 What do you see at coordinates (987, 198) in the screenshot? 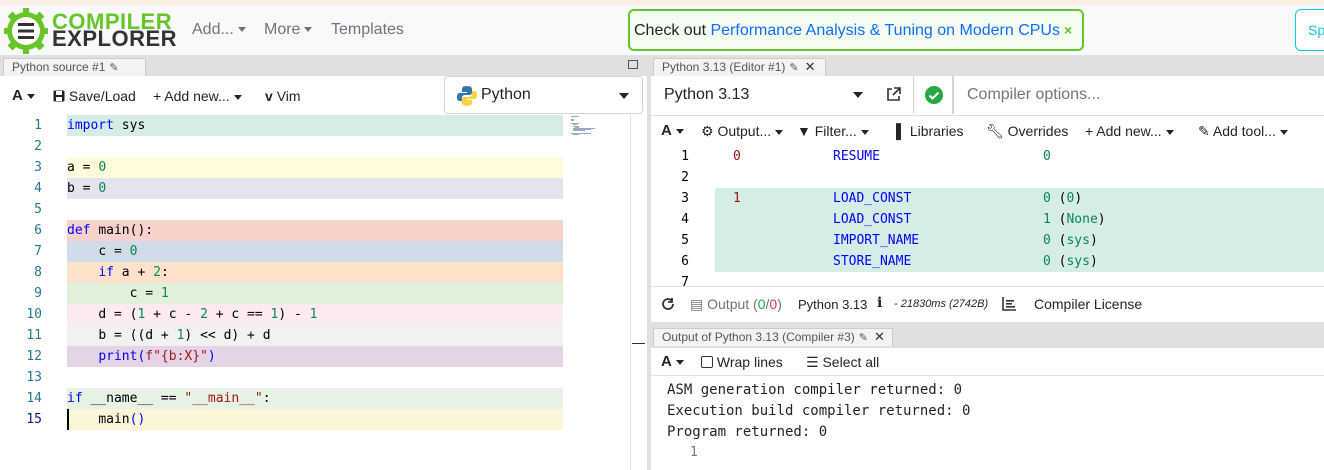
I see `asm-line: 3 1 LOAD_CONST 0 (0)` at bounding box center [987, 198].